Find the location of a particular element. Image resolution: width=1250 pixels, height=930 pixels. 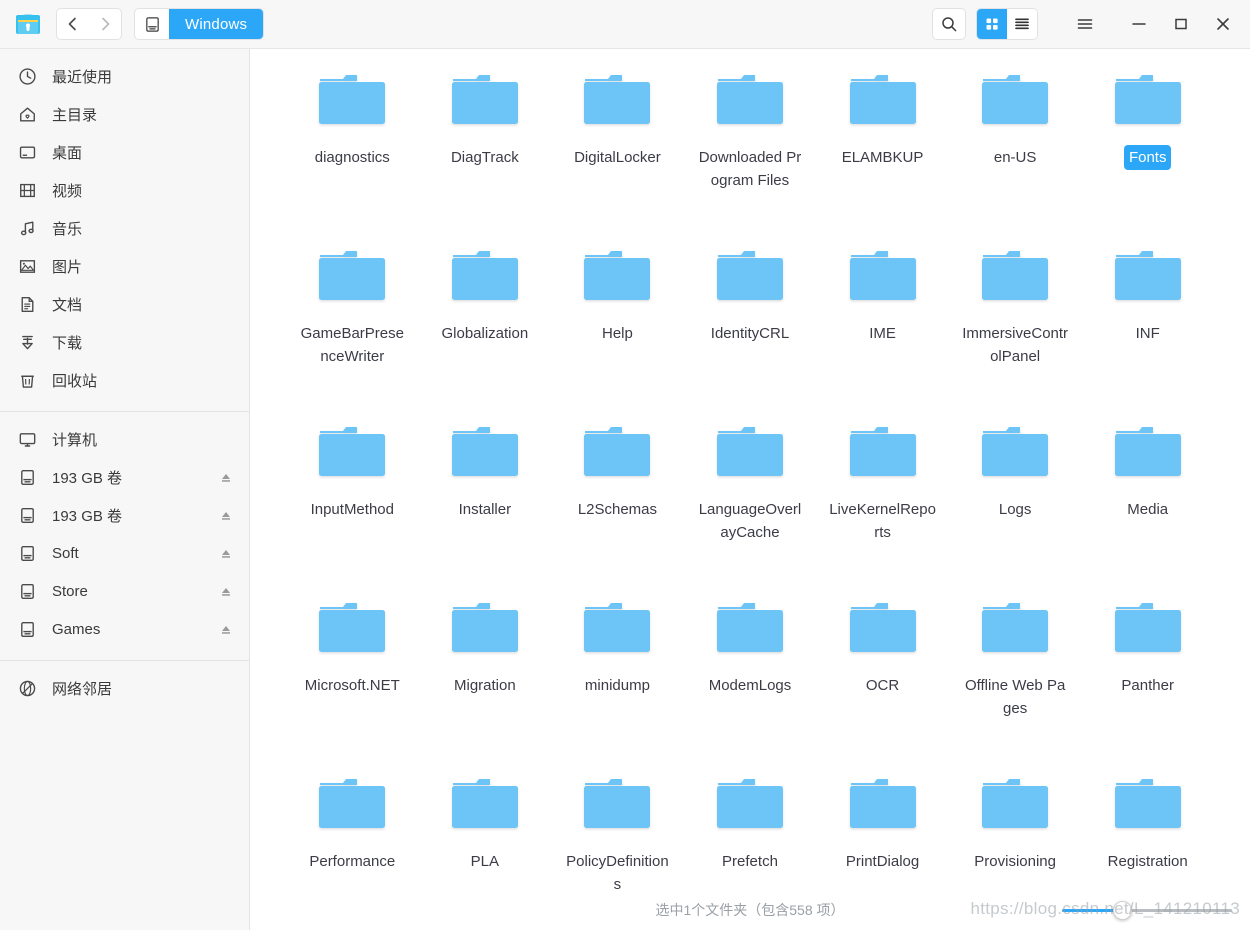

file-item: PrintDialog is located at coordinates (882, 828).